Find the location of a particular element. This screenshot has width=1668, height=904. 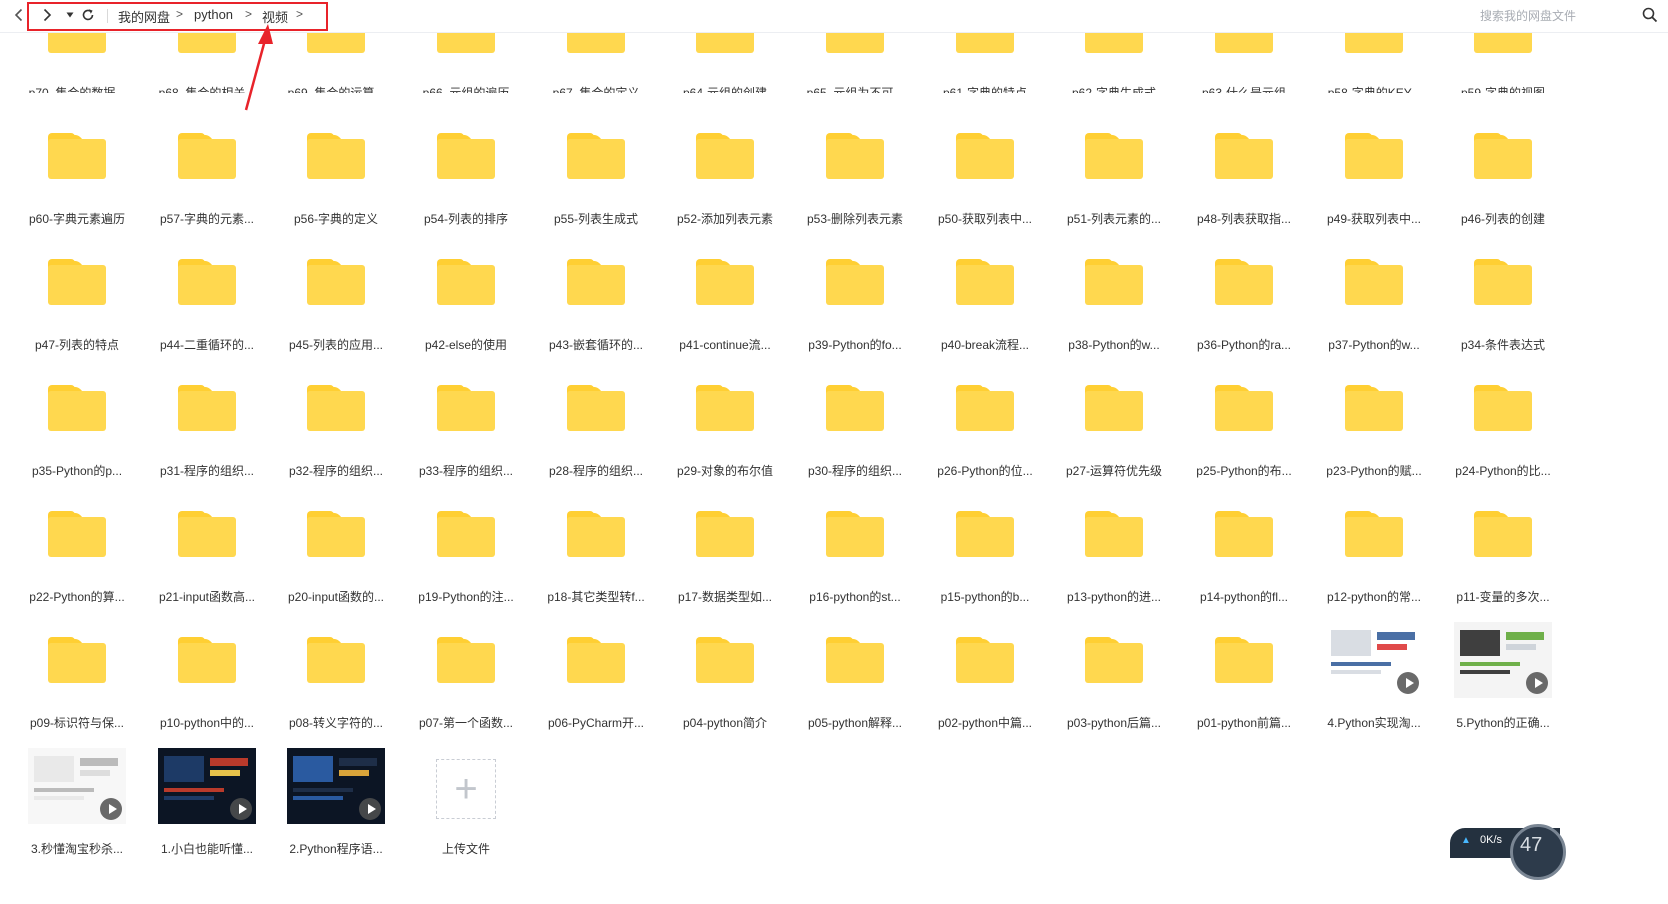

folder-item: p56-字典的定义 is located at coordinates (336, 169).